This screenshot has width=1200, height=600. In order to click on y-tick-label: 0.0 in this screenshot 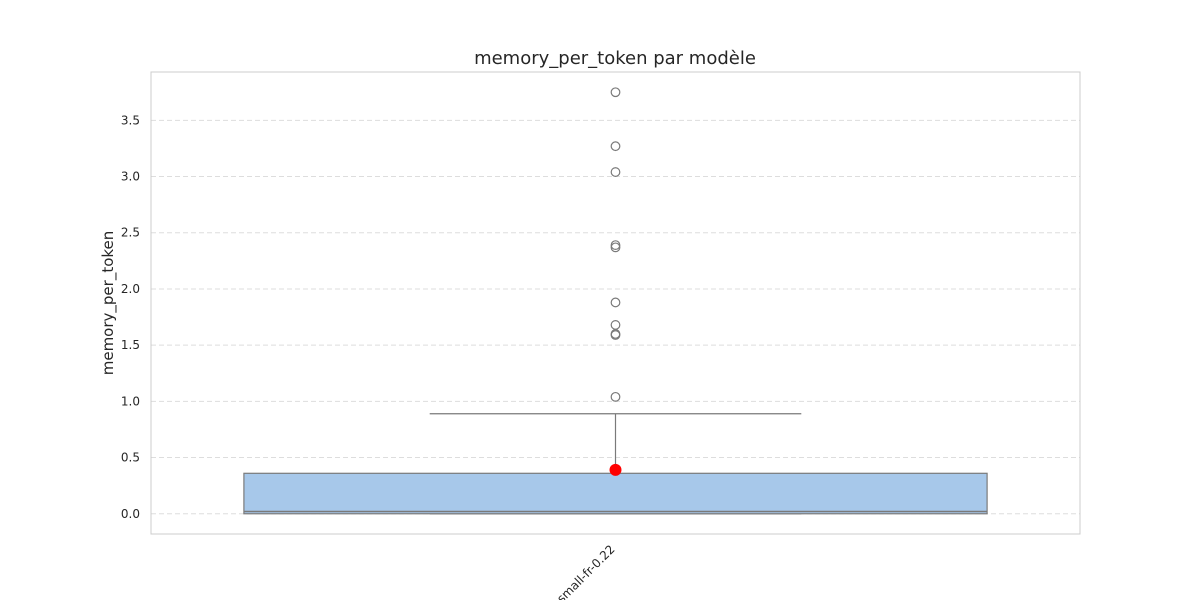, I will do `click(130, 514)`.